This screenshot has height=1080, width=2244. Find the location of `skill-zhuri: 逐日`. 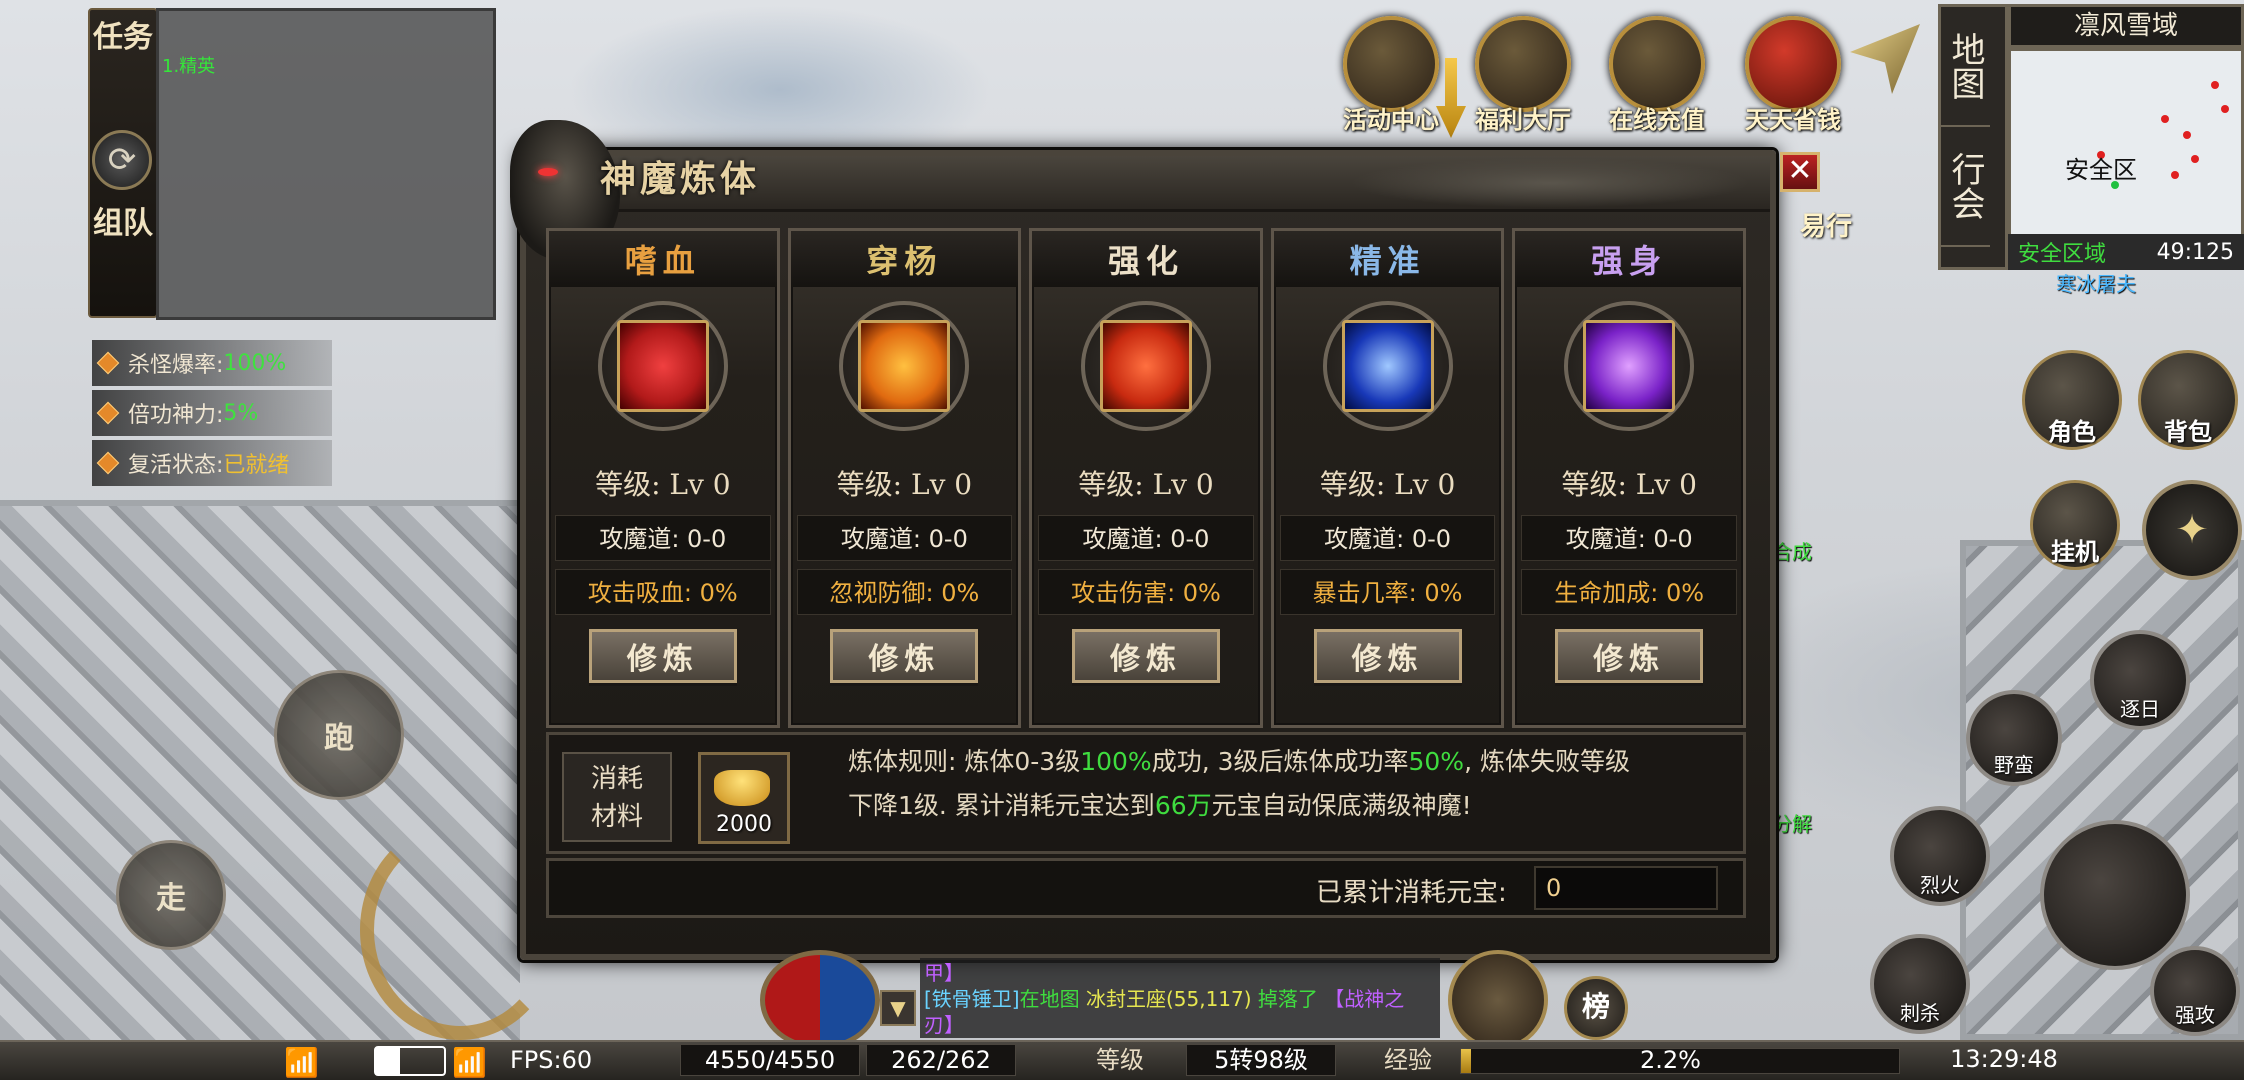

skill-zhuri: 逐日 is located at coordinates (2140, 680).